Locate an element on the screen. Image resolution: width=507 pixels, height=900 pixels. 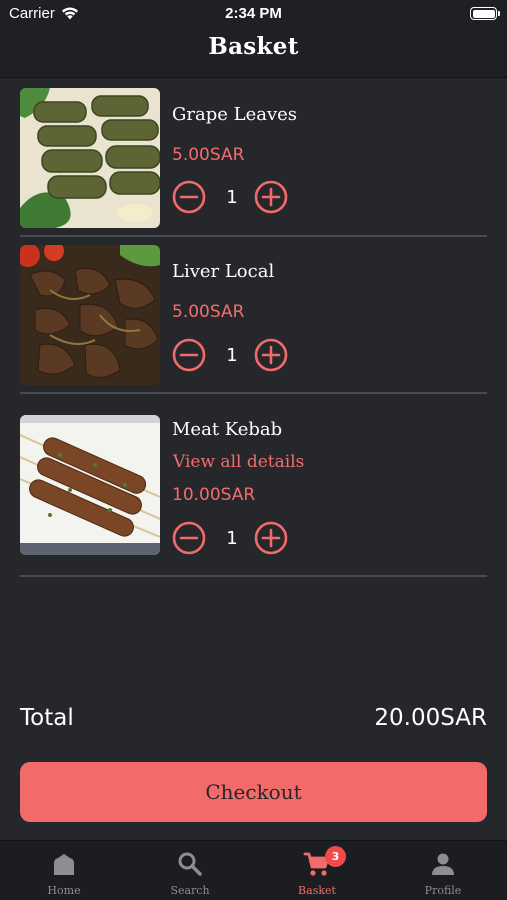
liver-photo is located at coordinates (90, 315).